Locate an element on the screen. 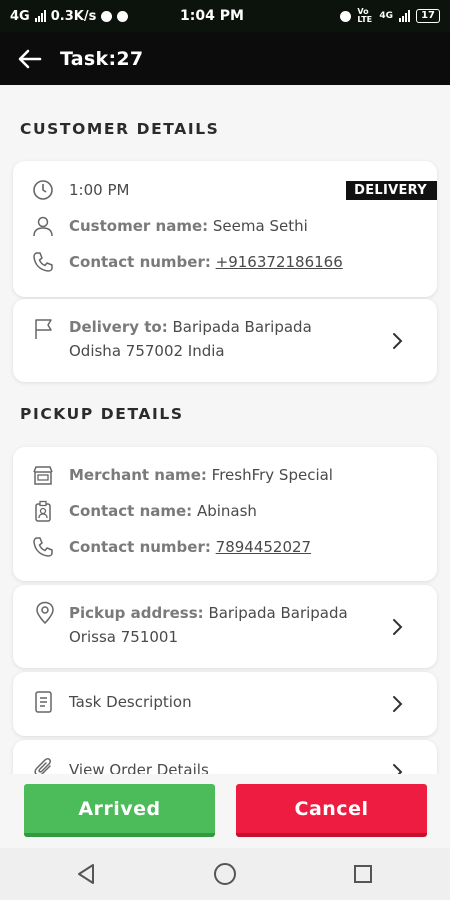  pickup-contact-row: Contact number: 7894452027 is located at coordinates (171, 547).